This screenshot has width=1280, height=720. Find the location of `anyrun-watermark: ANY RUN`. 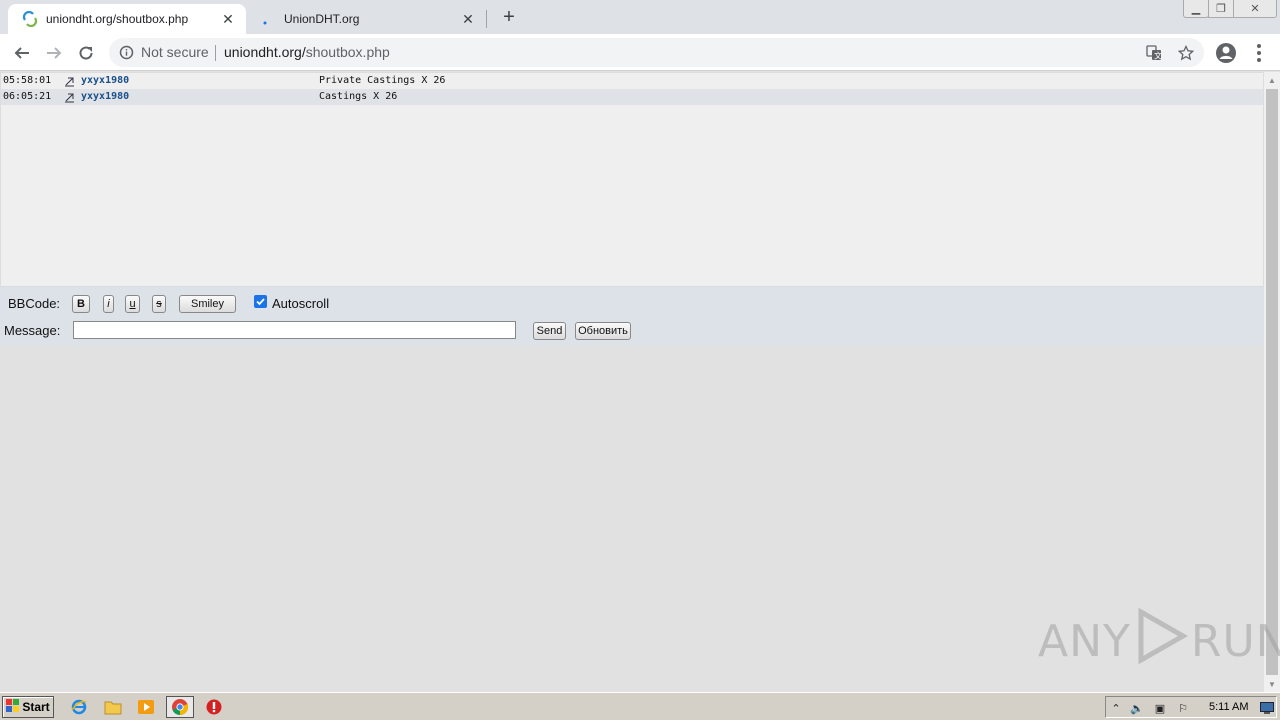

anyrun-watermark: ANY RUN is located at coordinates (1159, 641).